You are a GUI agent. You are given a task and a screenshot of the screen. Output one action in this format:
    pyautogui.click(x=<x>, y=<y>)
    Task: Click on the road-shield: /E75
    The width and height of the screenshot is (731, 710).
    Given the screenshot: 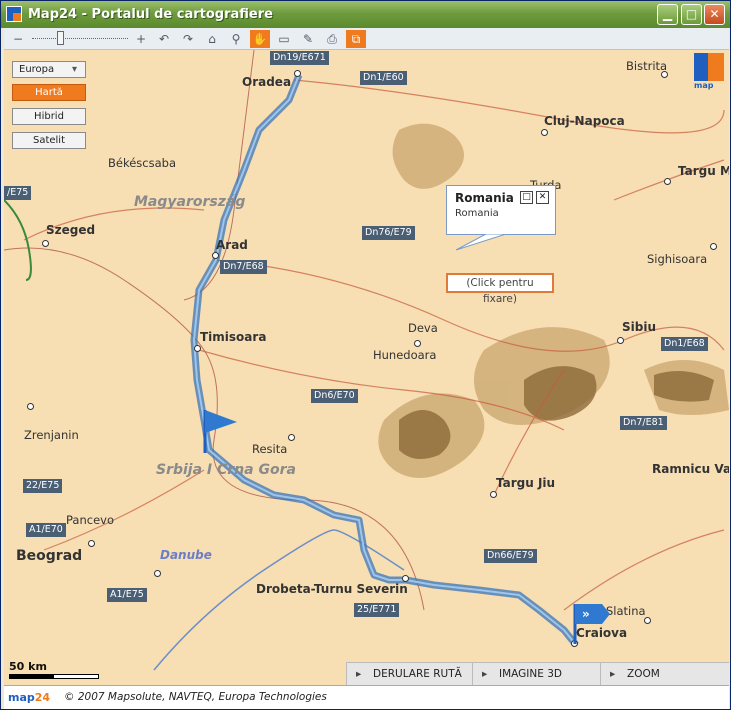 What is the action you would take?
    pyautogui.click(x=18, y=193)
    